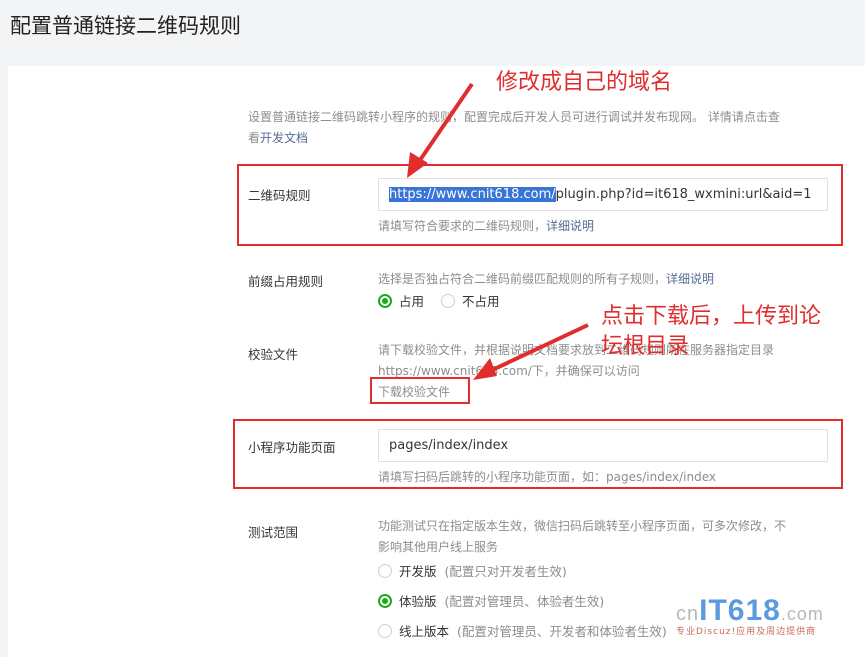  I want to click on annotation-upload-note: 点击下载后，上传到论 坛根目录, so click(711, 331).